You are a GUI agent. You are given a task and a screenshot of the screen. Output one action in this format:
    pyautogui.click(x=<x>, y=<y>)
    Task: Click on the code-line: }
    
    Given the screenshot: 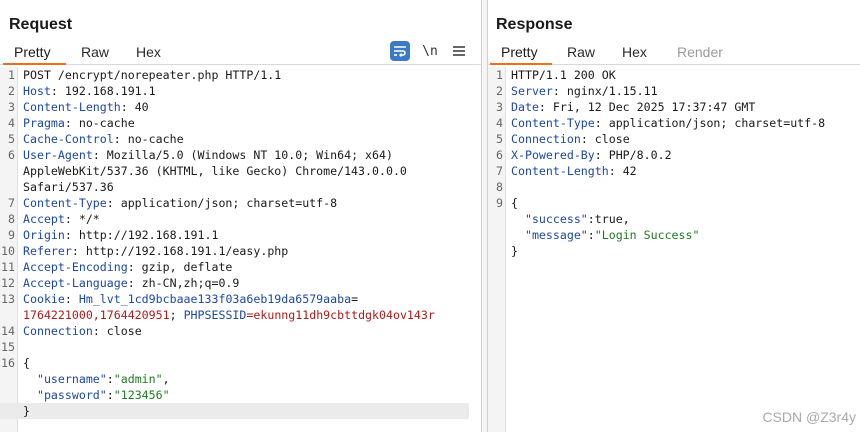 What is the action you would take?
    pyautogui.click(x=674, y=251)
    